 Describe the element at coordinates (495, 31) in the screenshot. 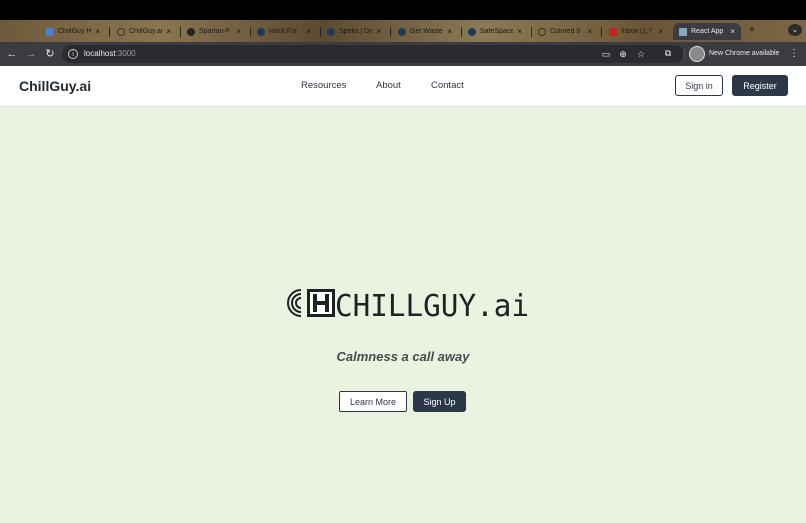

I see `tab: SafeSpace ×` at that location.